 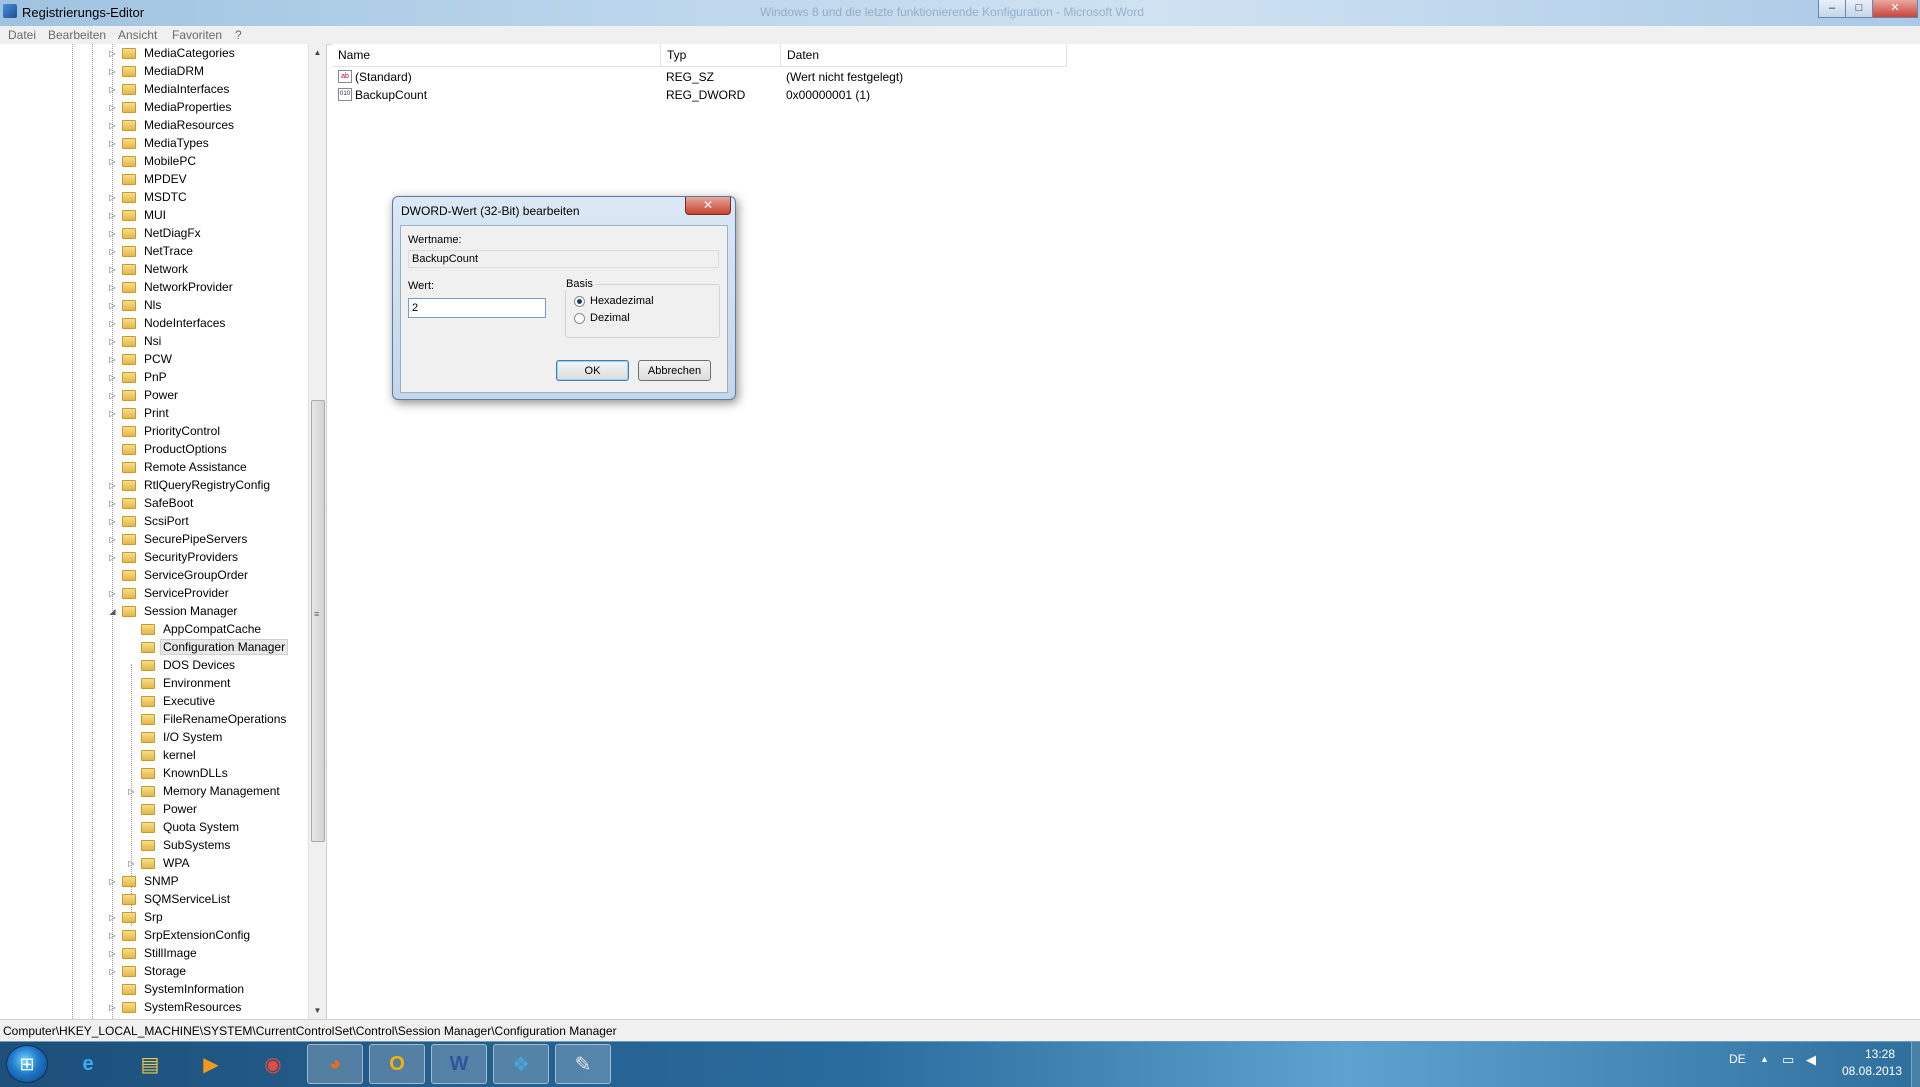 I want to click on taskbar-firefox-icon: ◕, so click(x=335, y=1064).